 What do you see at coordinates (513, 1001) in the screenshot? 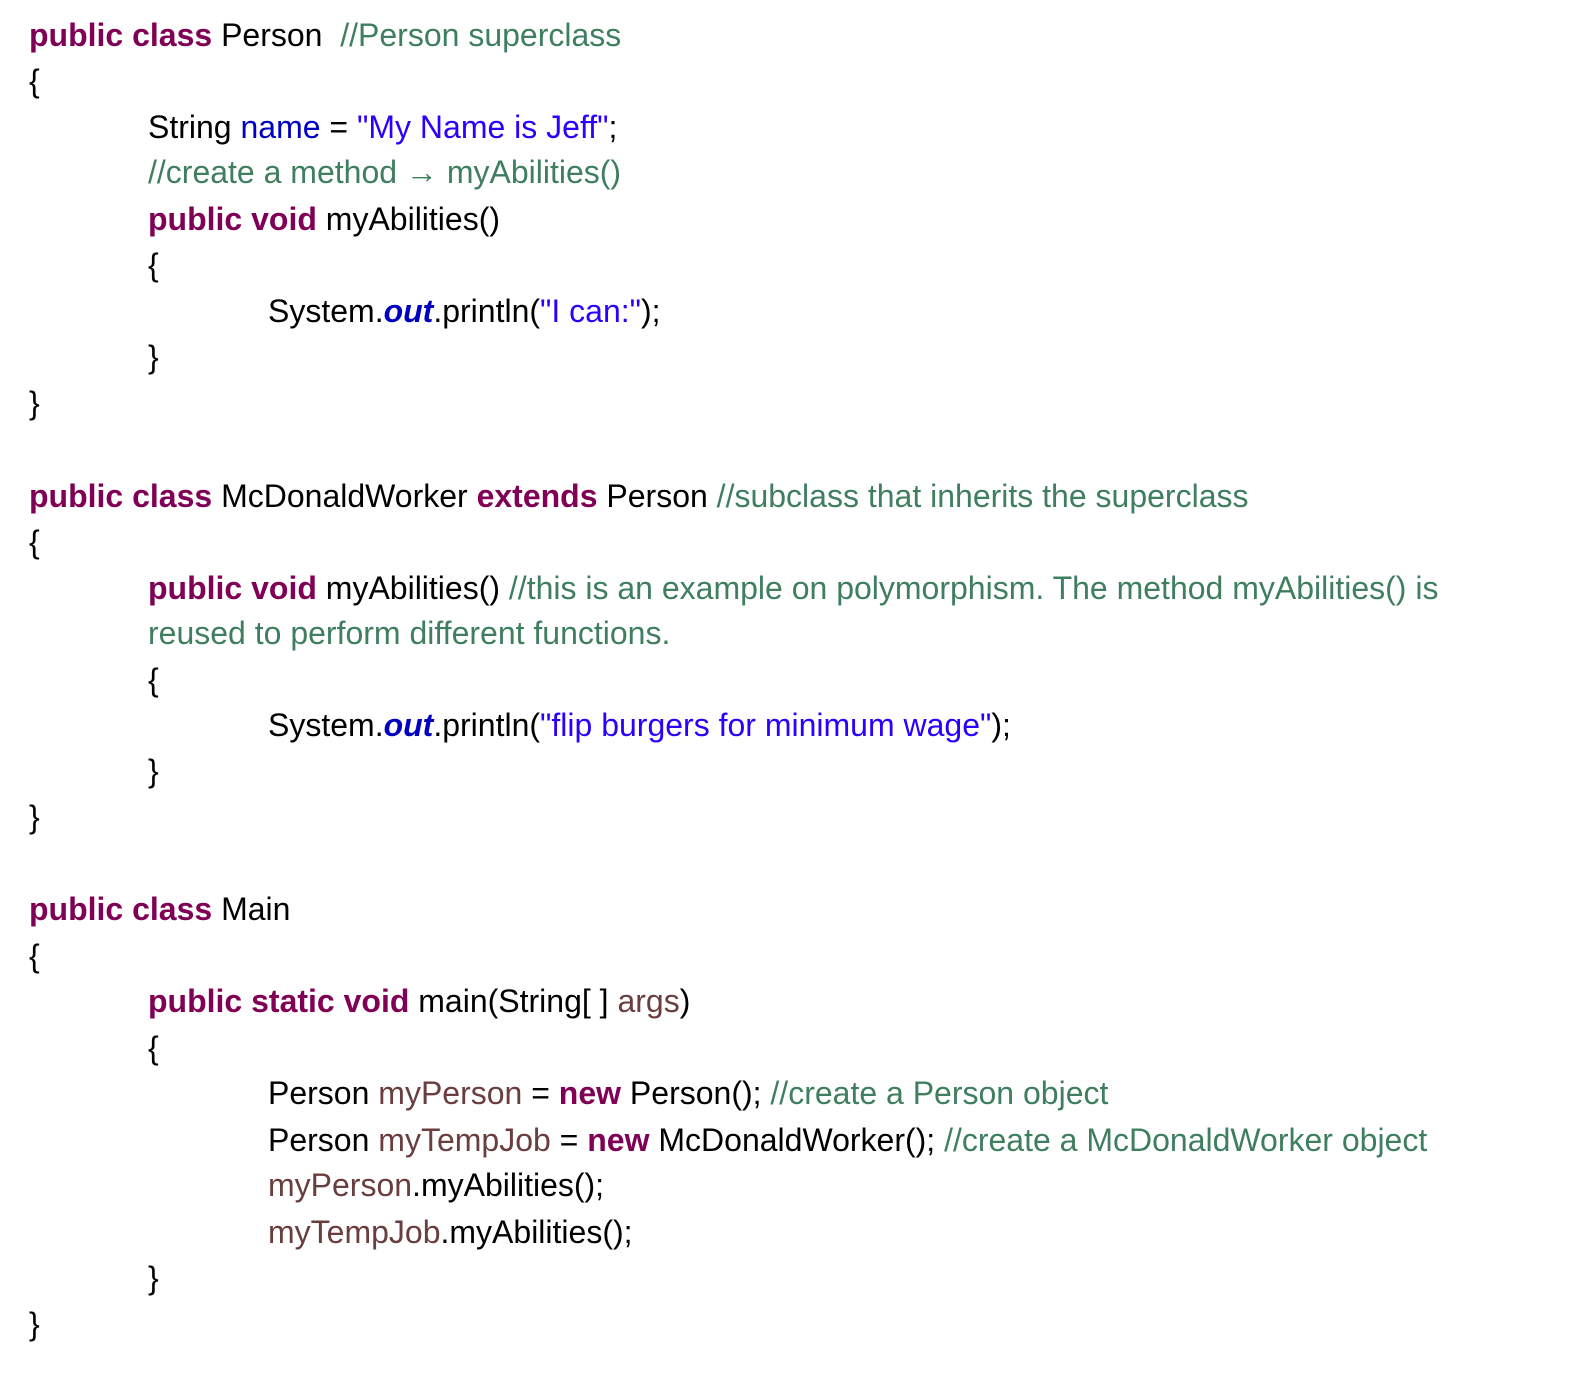
I see `code-token: main(String[ ]` at bounding box center [513, 1001].